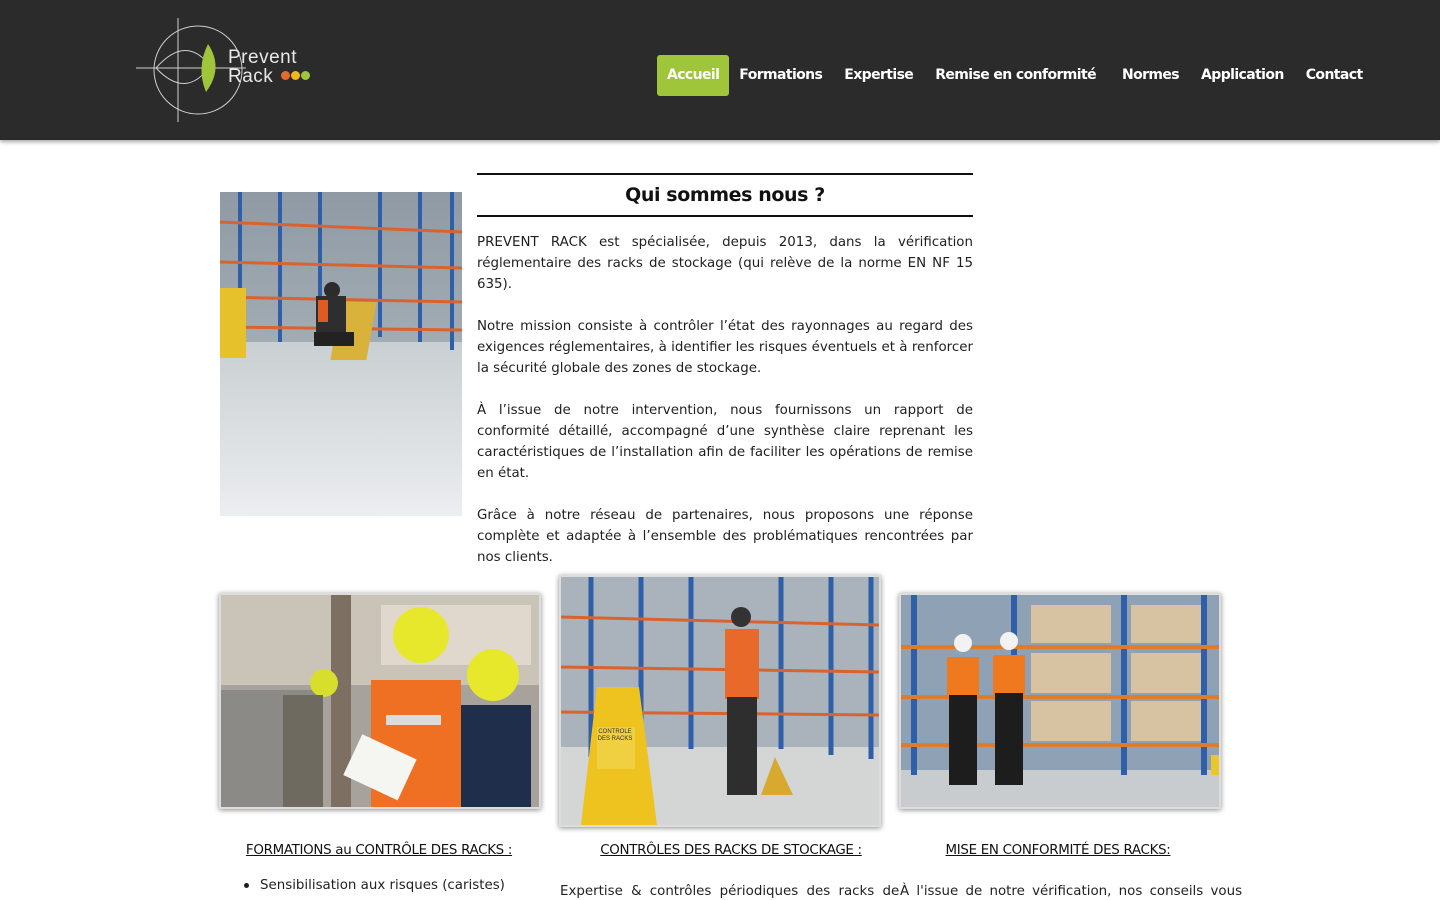 This screenshot has width=1440, height=900. What do you see at coordinates (780, 75) in the screenshot?
I see `nav-item-formations: Formations` at bounding box center [780, 75].